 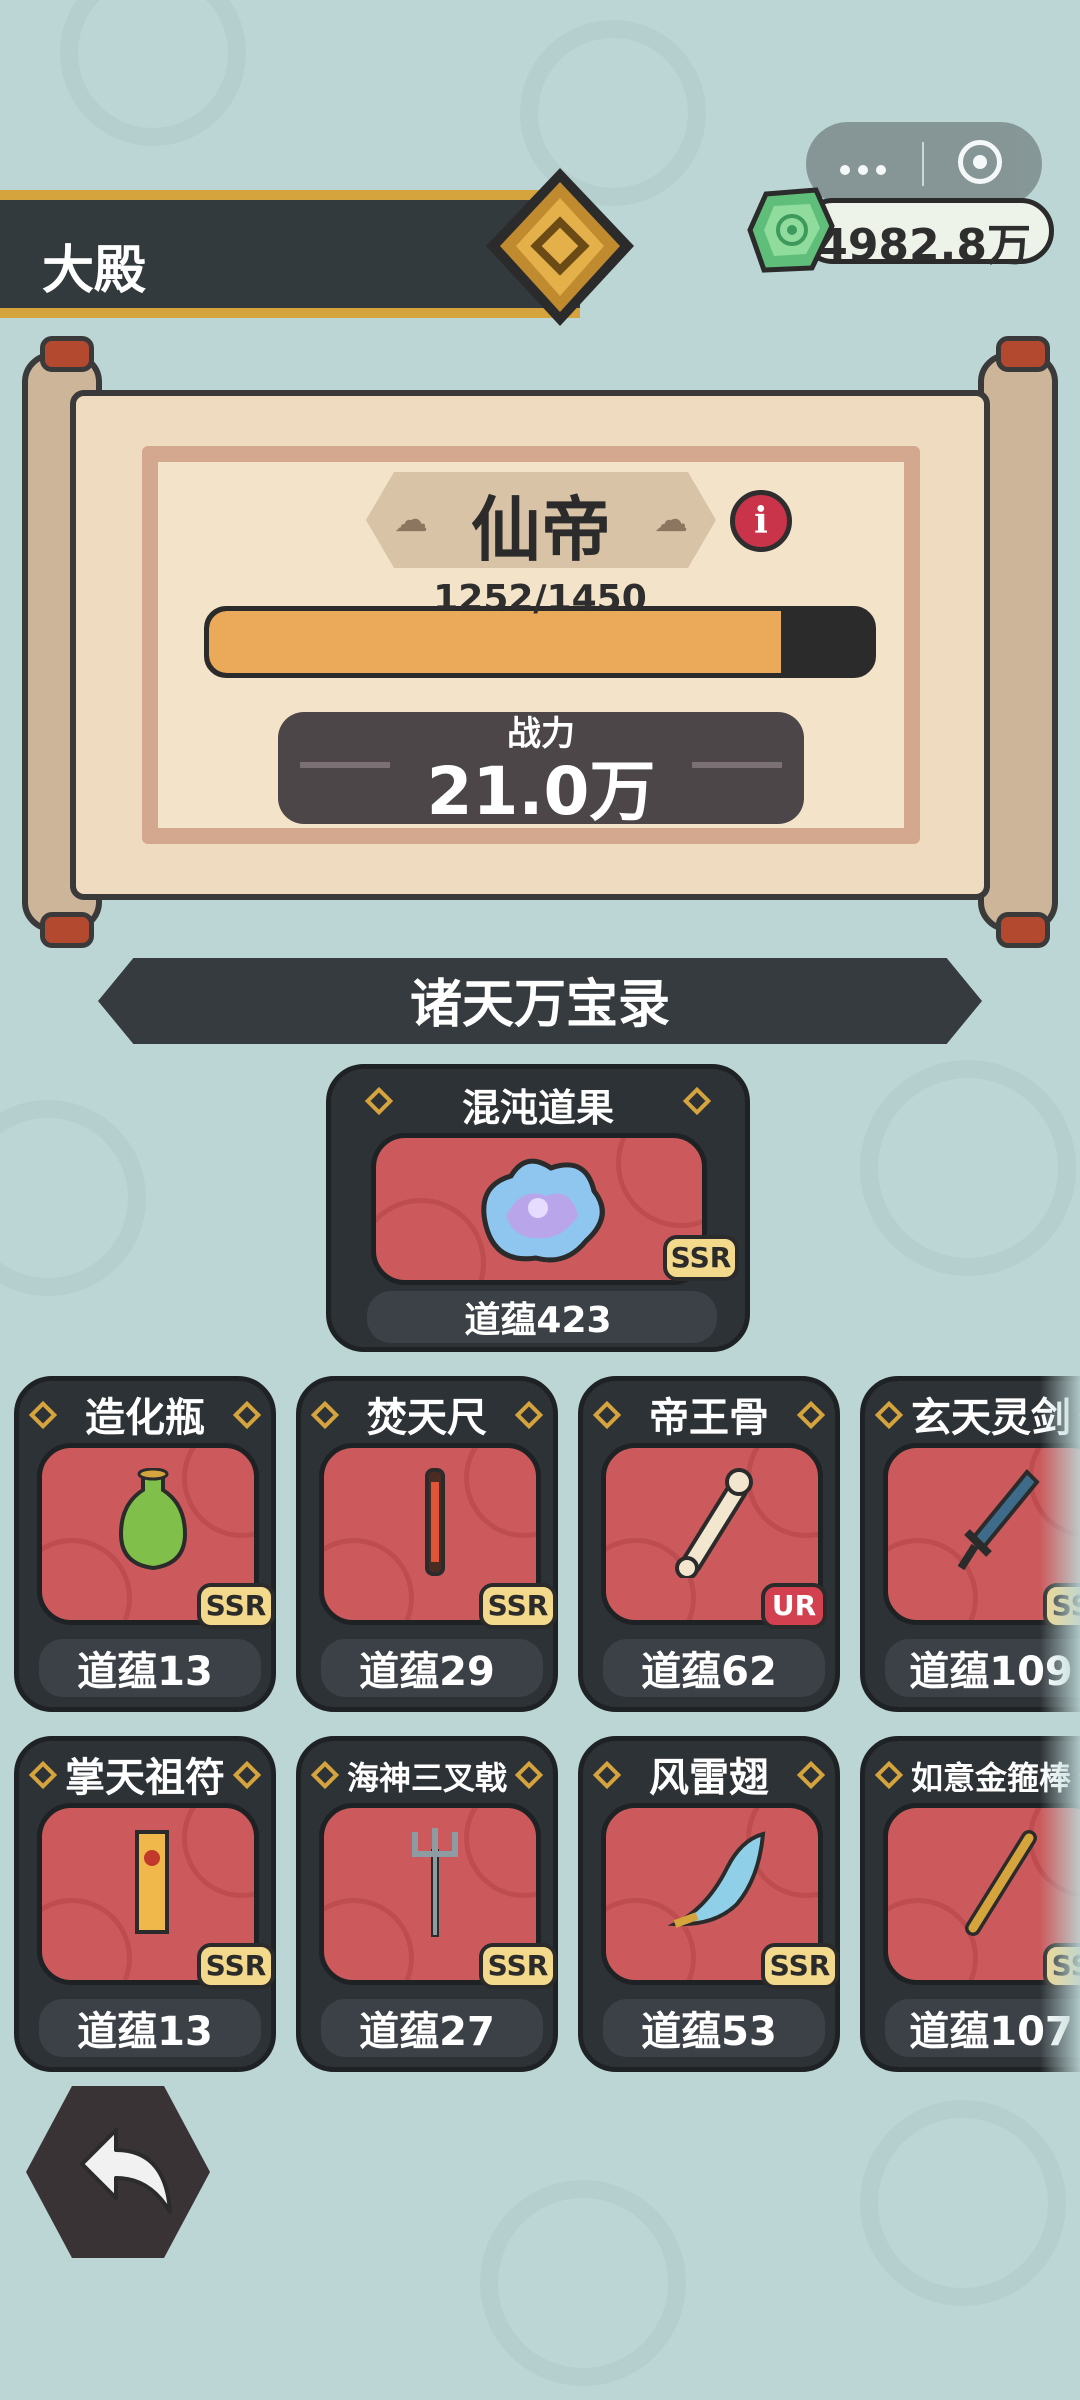 What do you see at coordinates (761, 521) in the screenshot?
I see `info-icon: i` at bounding box center [761, 521].